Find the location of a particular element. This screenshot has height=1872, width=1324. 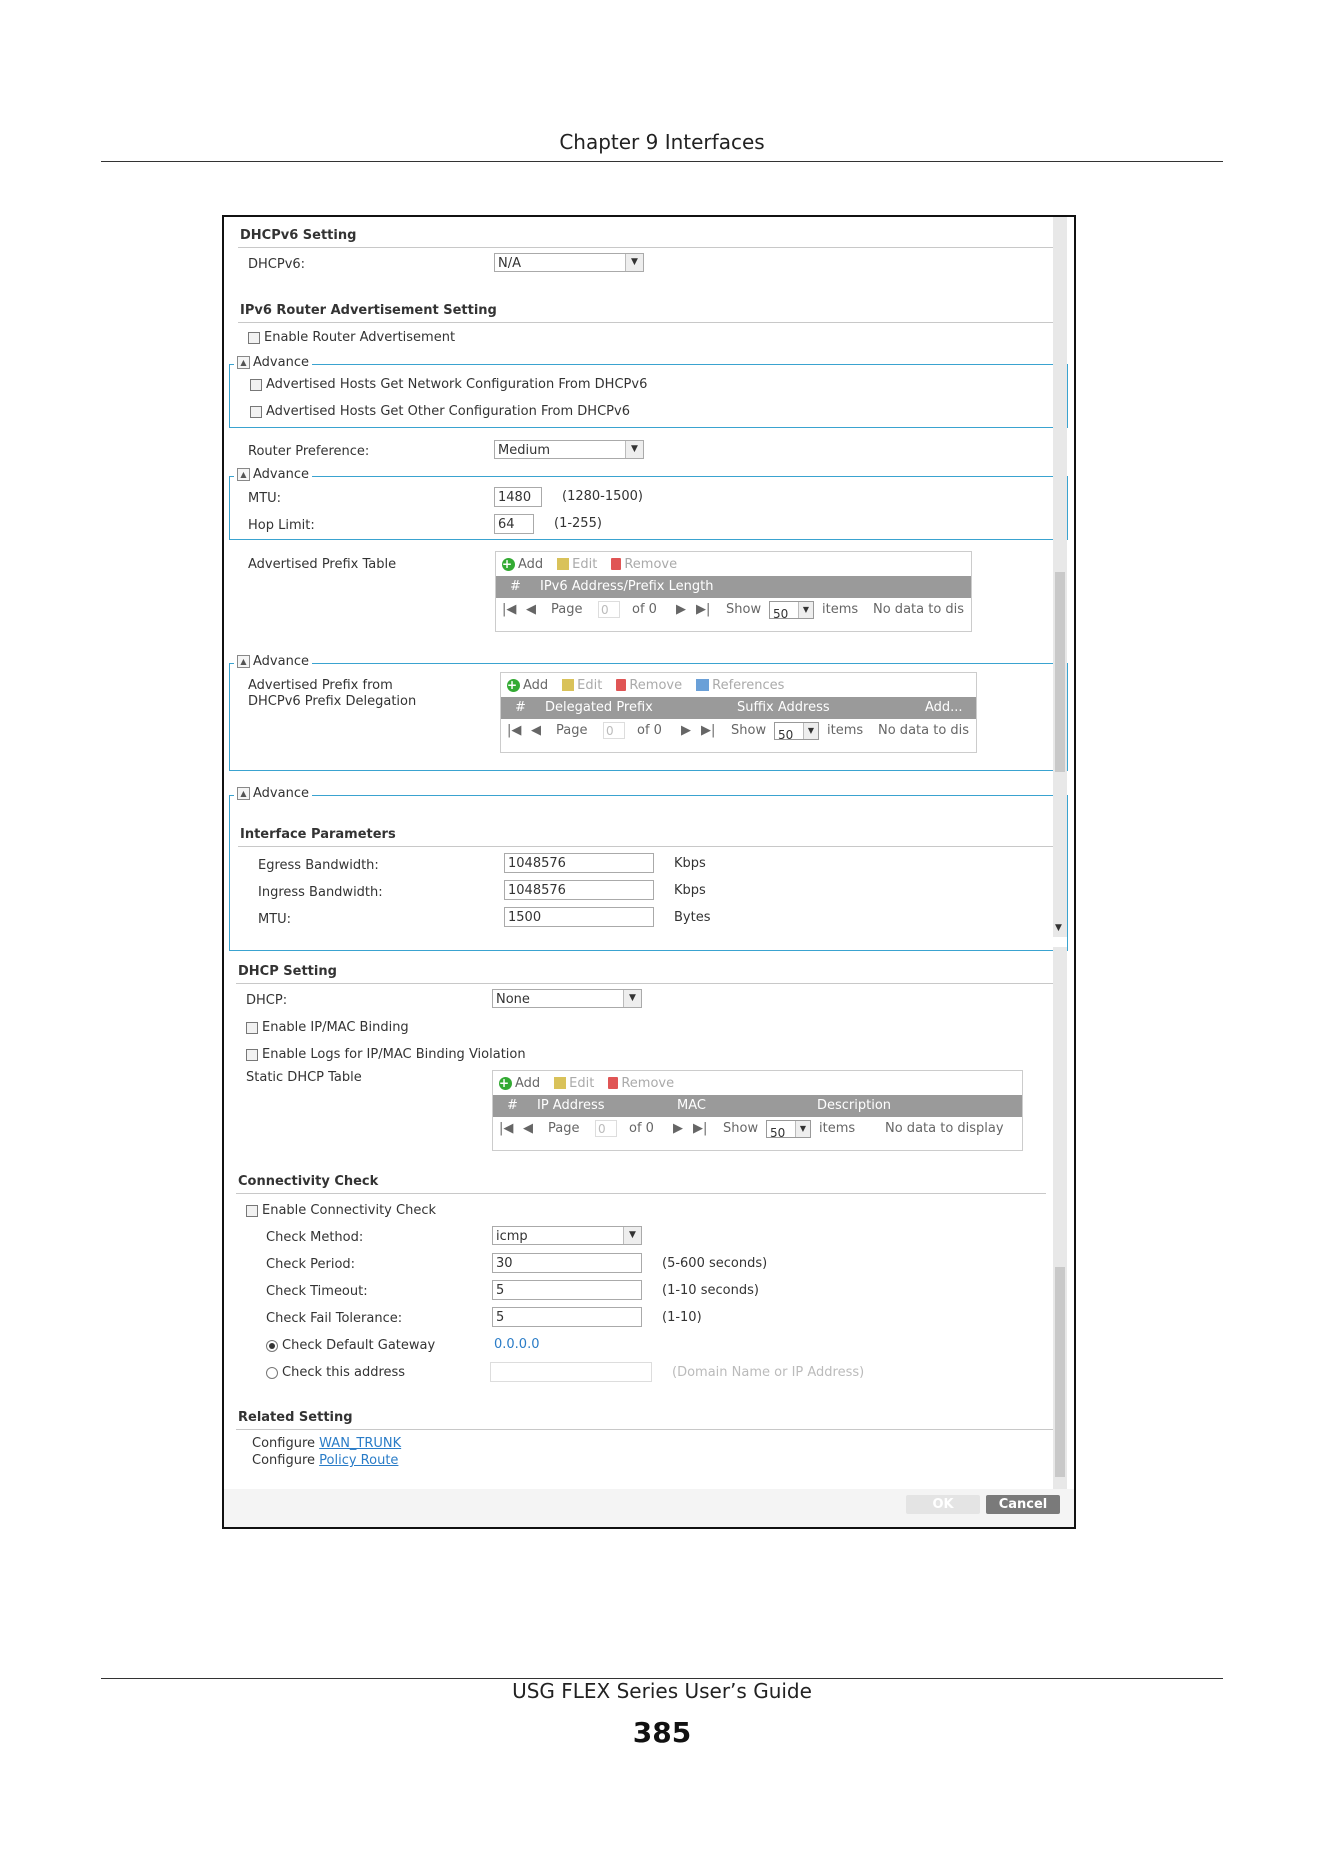

col-mac: MAC is located at coordinates (691, 1105).